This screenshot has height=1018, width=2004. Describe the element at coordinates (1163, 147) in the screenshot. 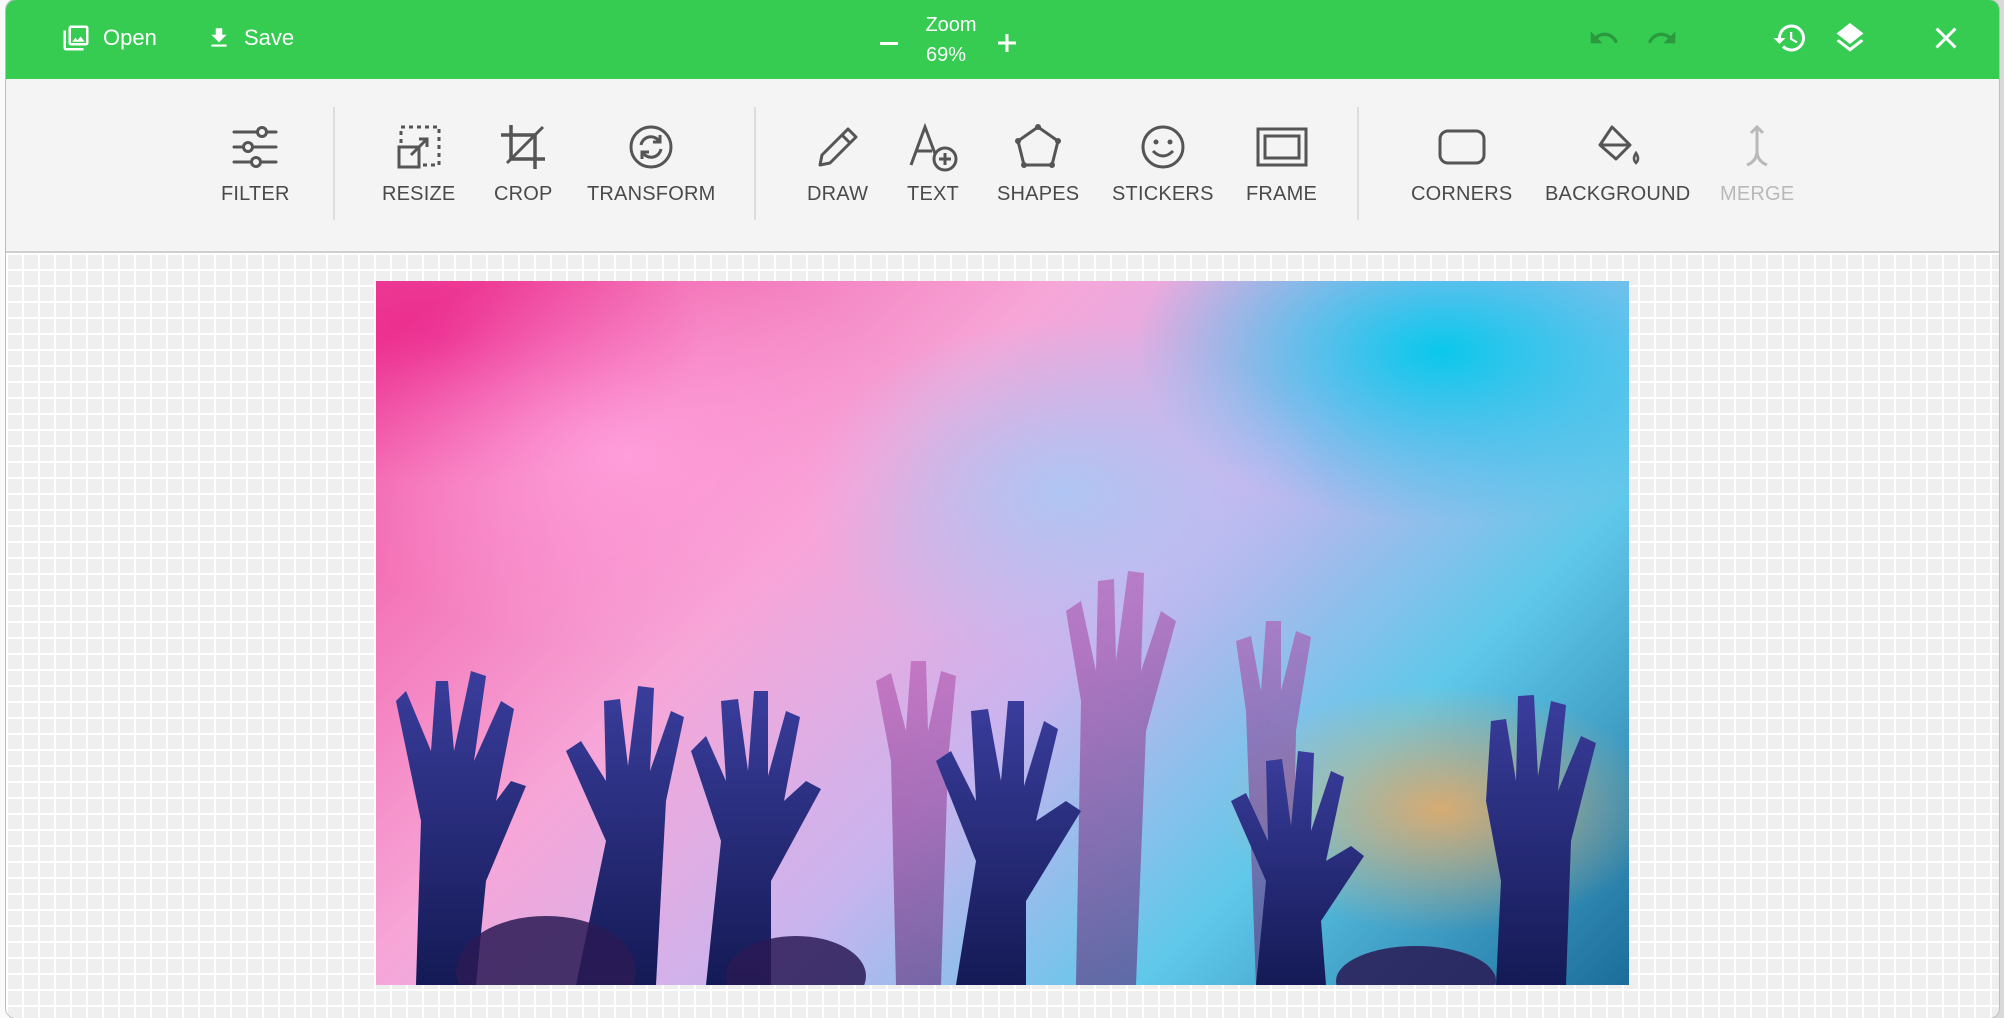

I see `smiley-icon` at that location.